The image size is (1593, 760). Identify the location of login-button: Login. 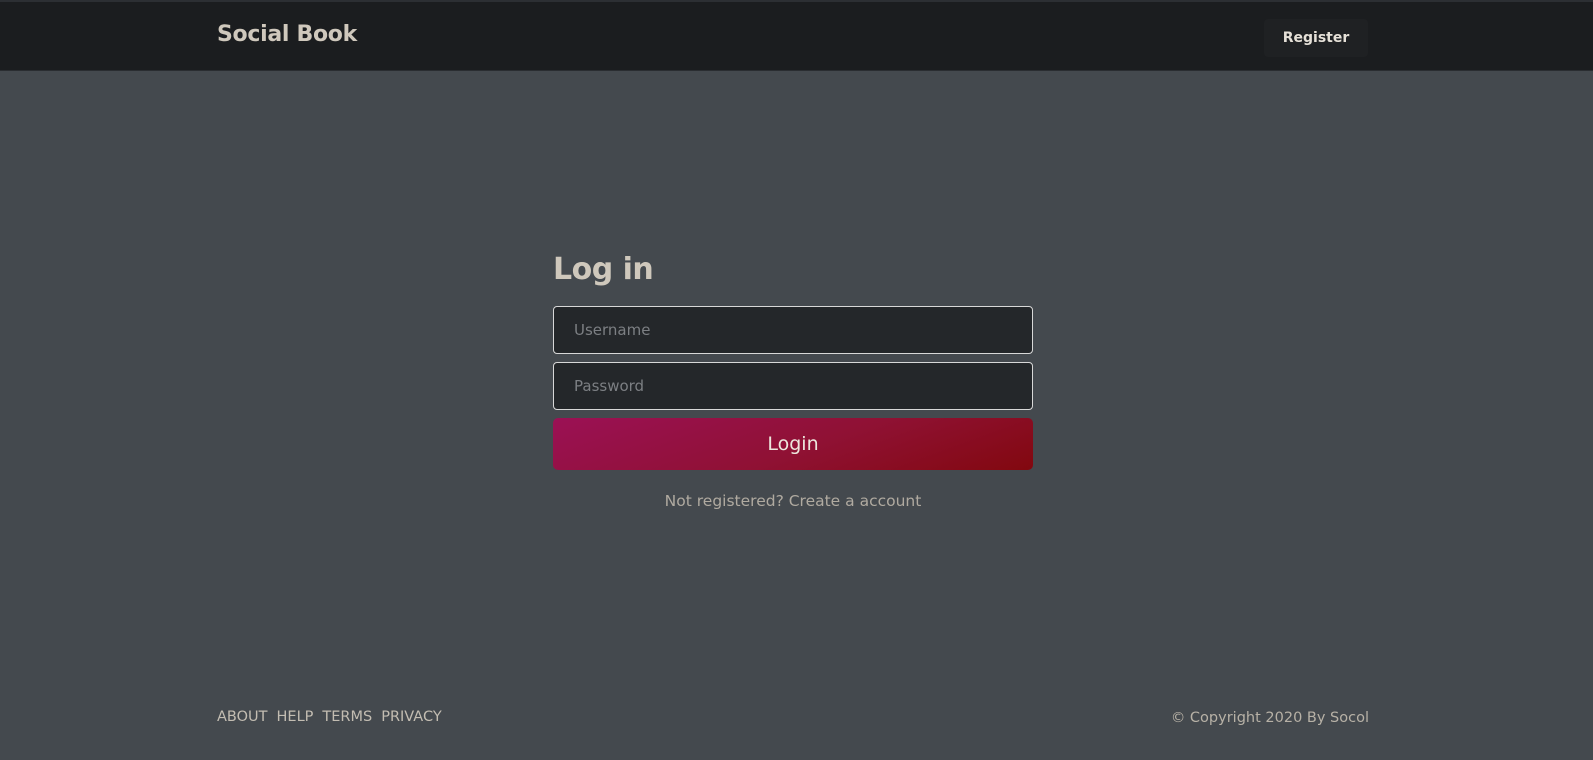
(793, 444).